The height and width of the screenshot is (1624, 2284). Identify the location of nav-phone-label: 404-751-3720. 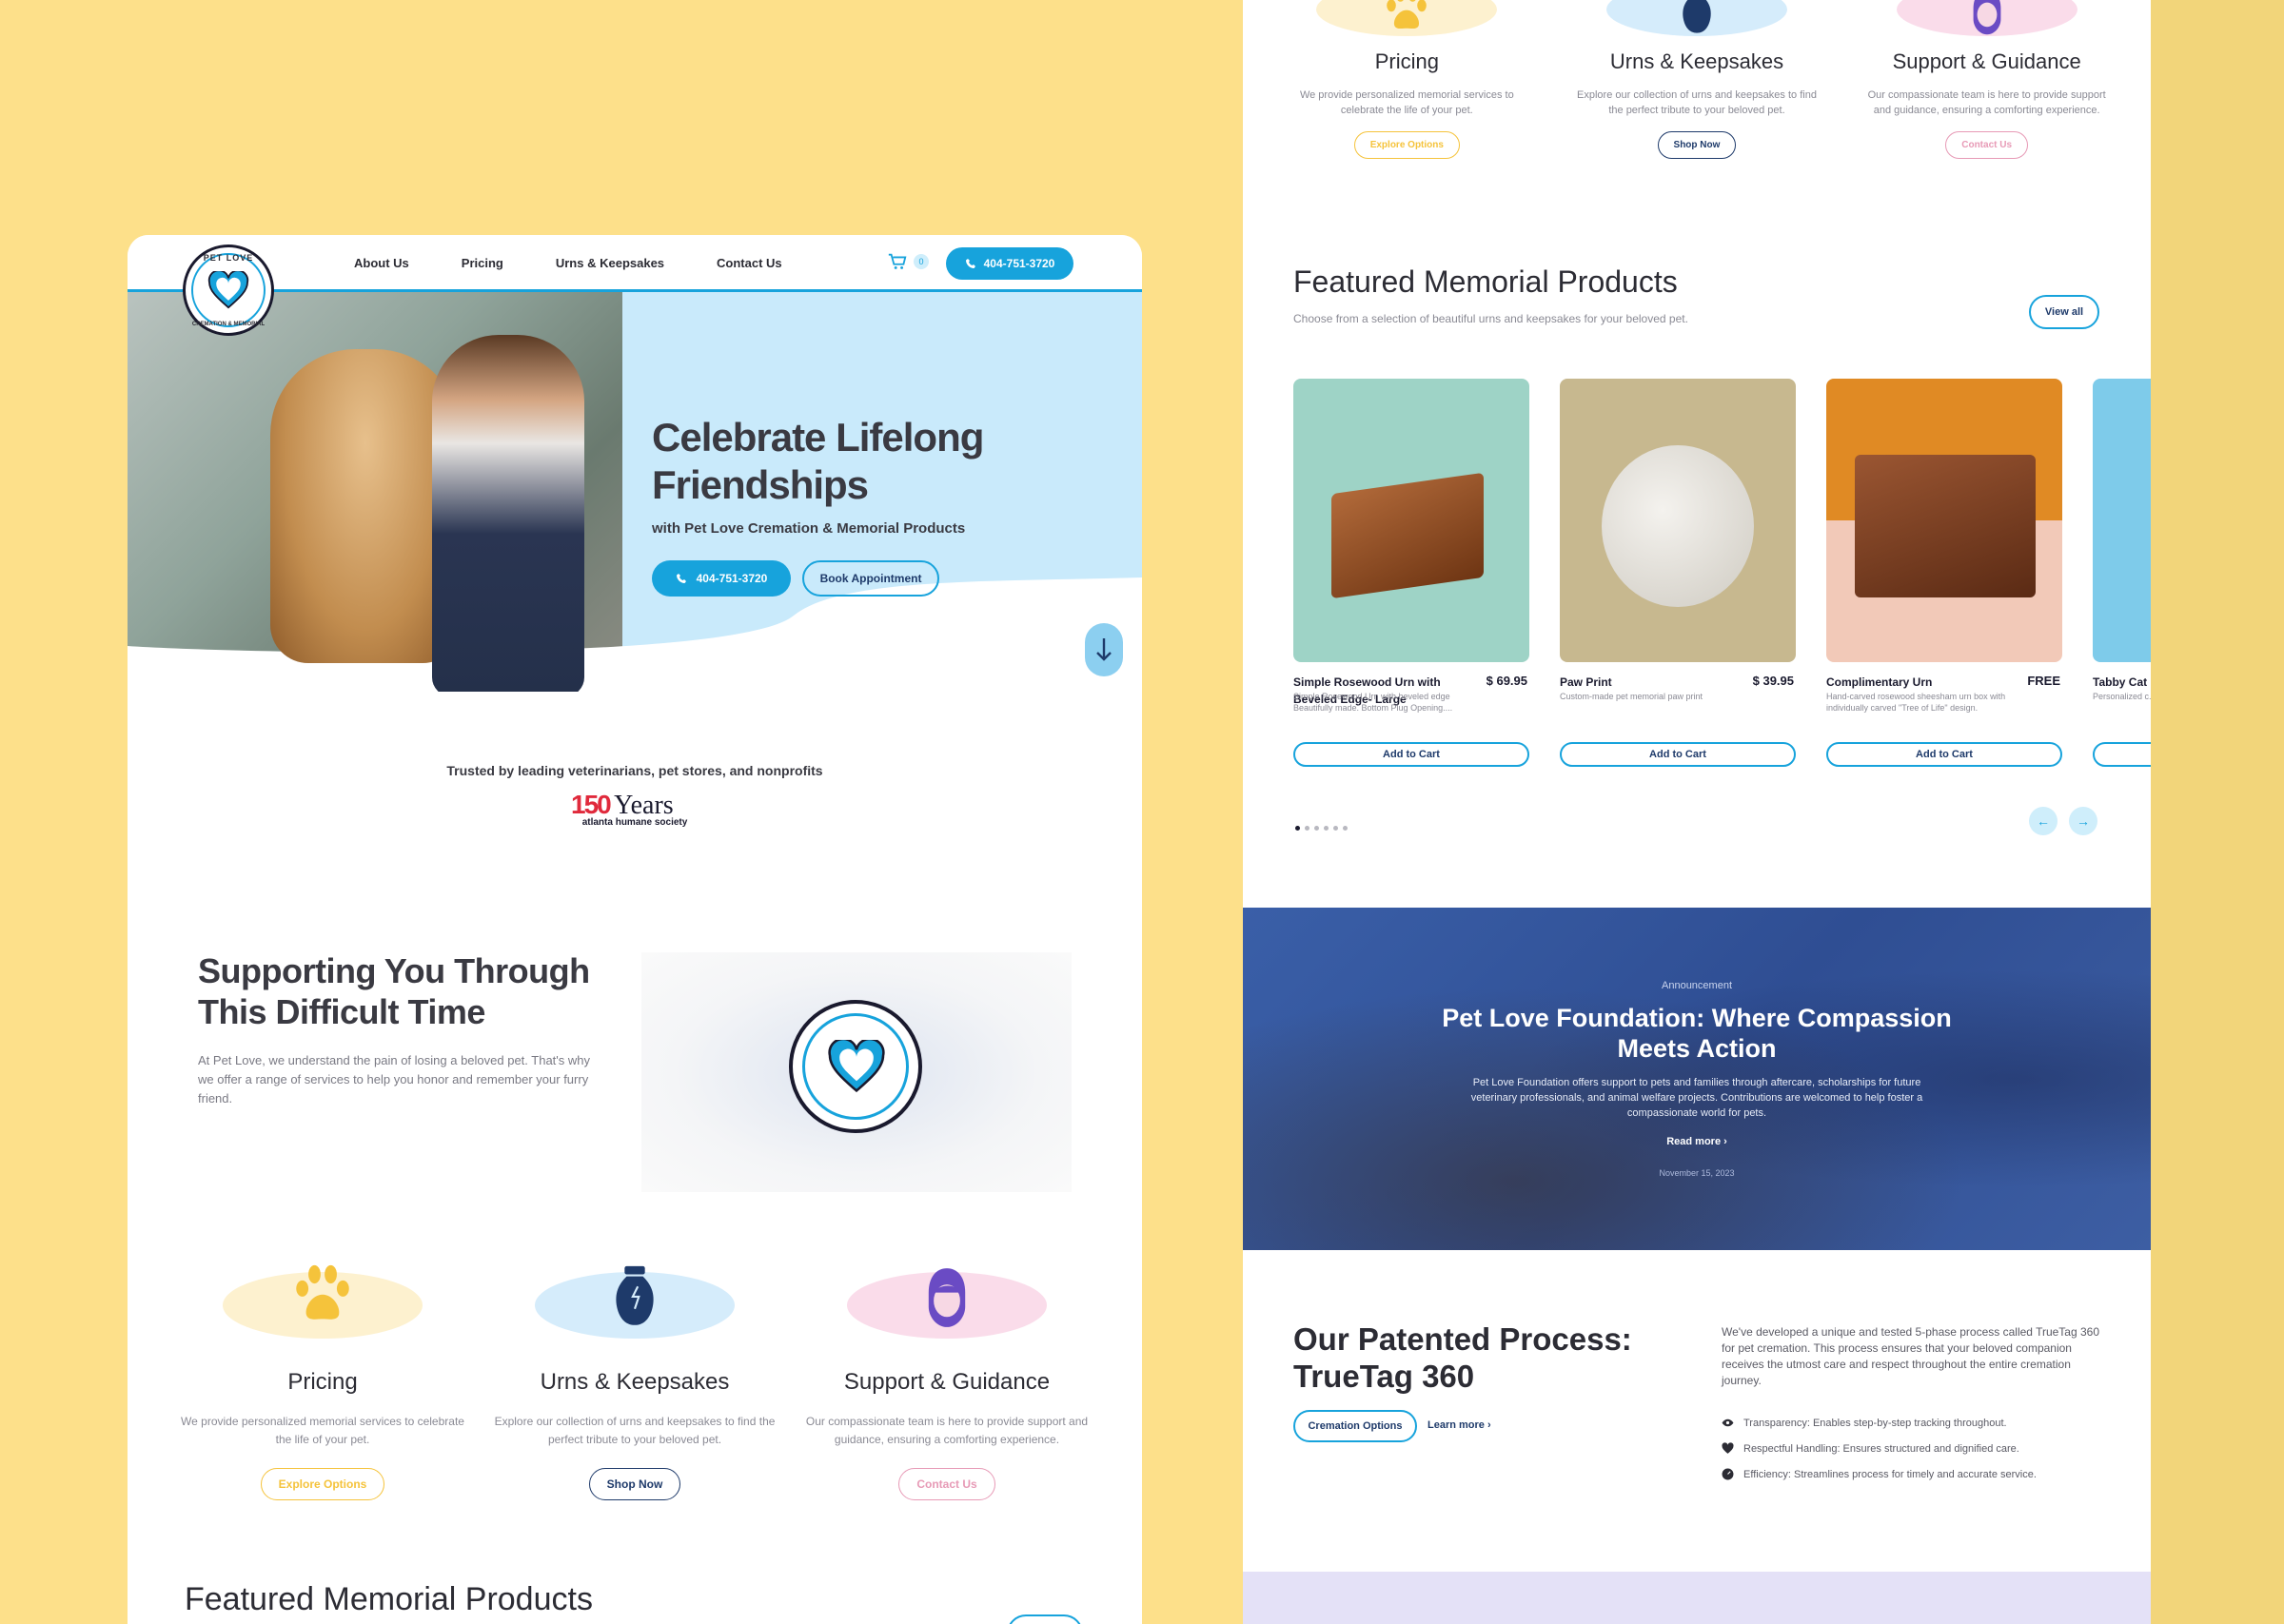
(1019, 263).